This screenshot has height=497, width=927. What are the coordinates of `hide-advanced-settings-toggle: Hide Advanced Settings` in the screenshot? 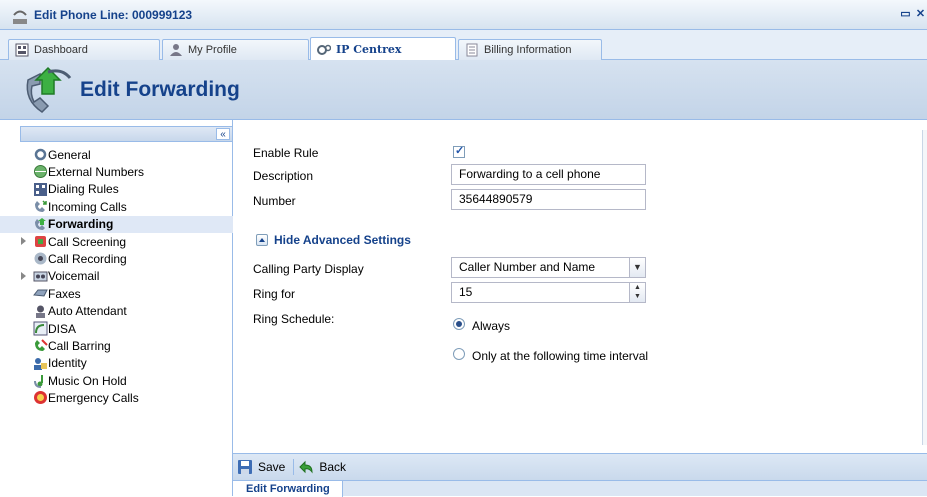 It's located at (333, 240).